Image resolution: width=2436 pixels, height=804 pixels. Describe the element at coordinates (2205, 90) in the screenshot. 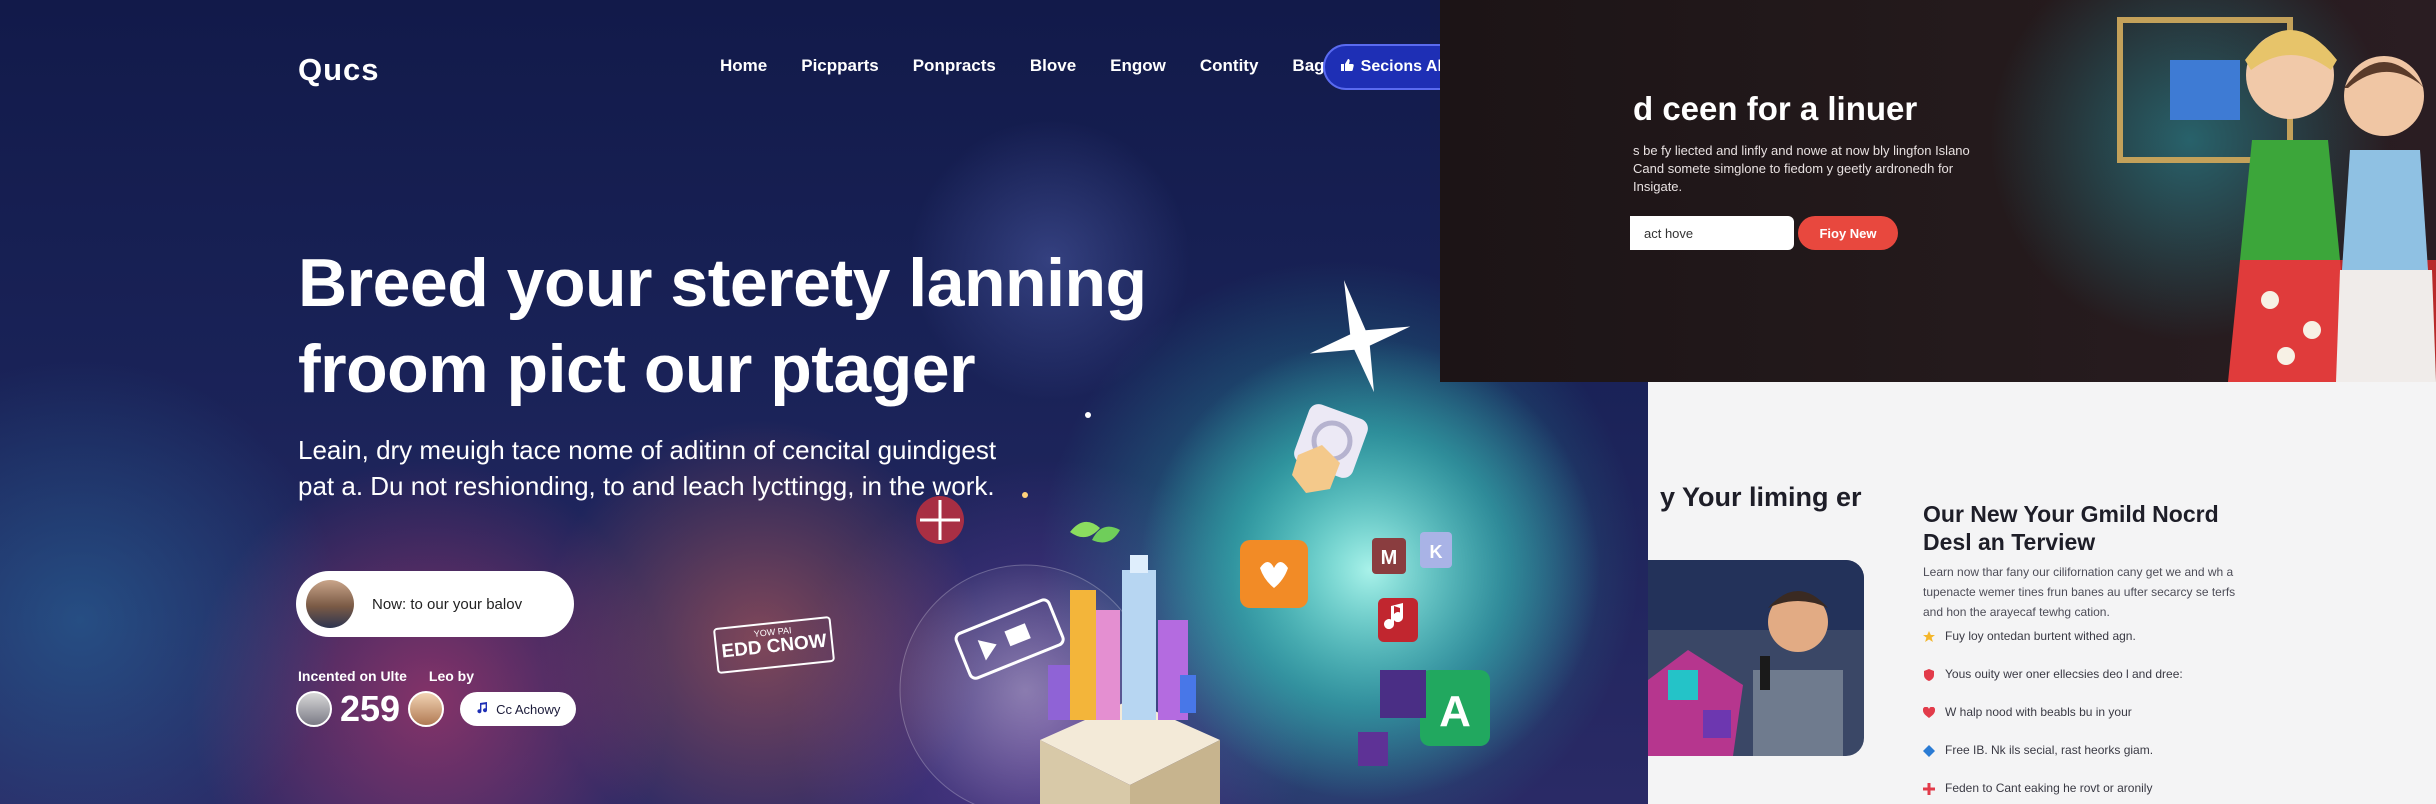

I see `frame-screen` at that location.